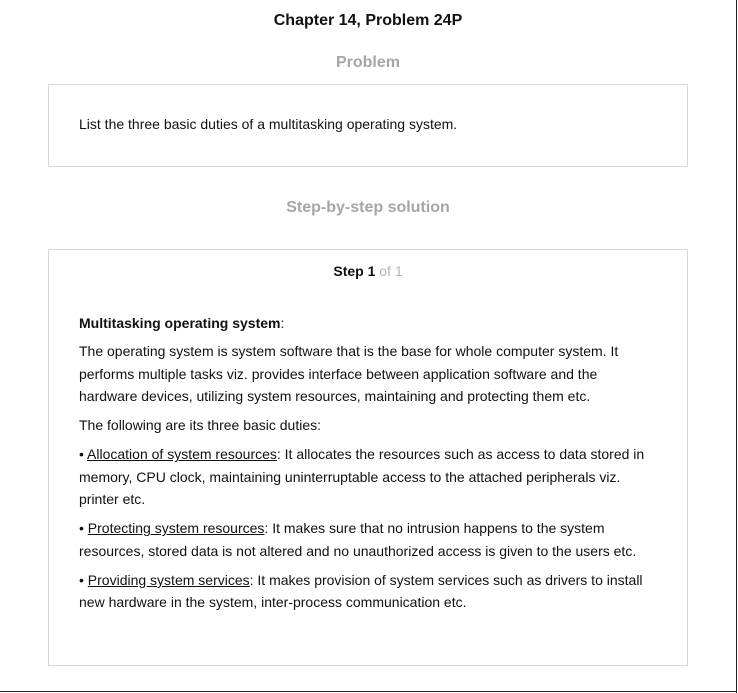 This screenshot has height=693, width=738. I want to click on bottom-border, so click(368, 691).